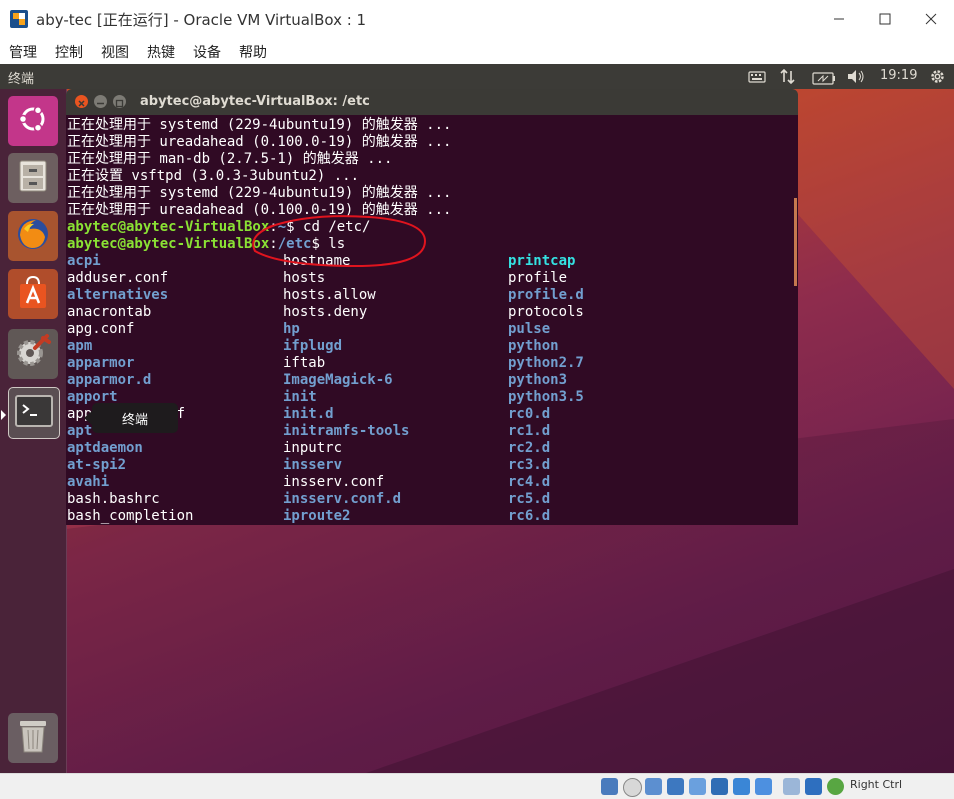 Image resolution: width=954 pixels, height=799 pixels. I want to click on software-center-button, so click(33, 294).